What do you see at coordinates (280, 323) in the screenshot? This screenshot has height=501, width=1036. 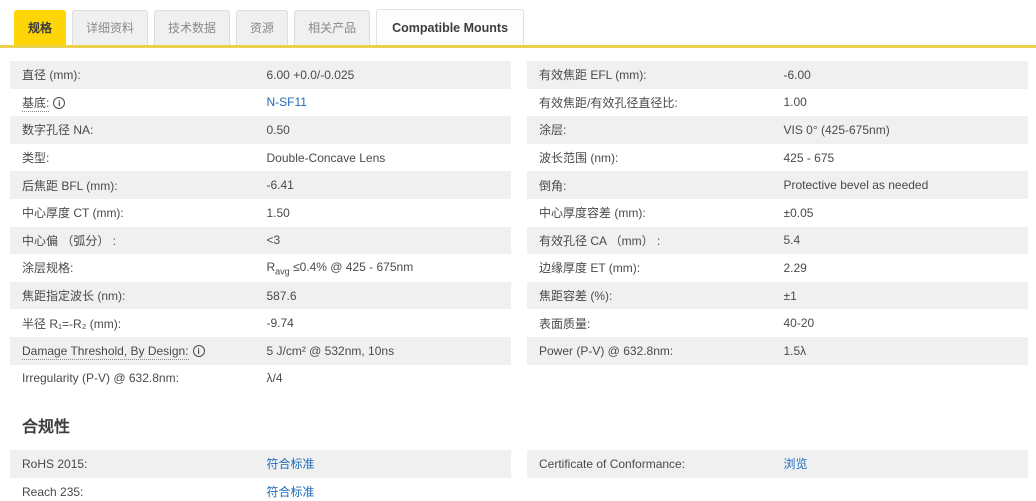 I see `spec-value: -9.74` at bounding box center [280, 323].